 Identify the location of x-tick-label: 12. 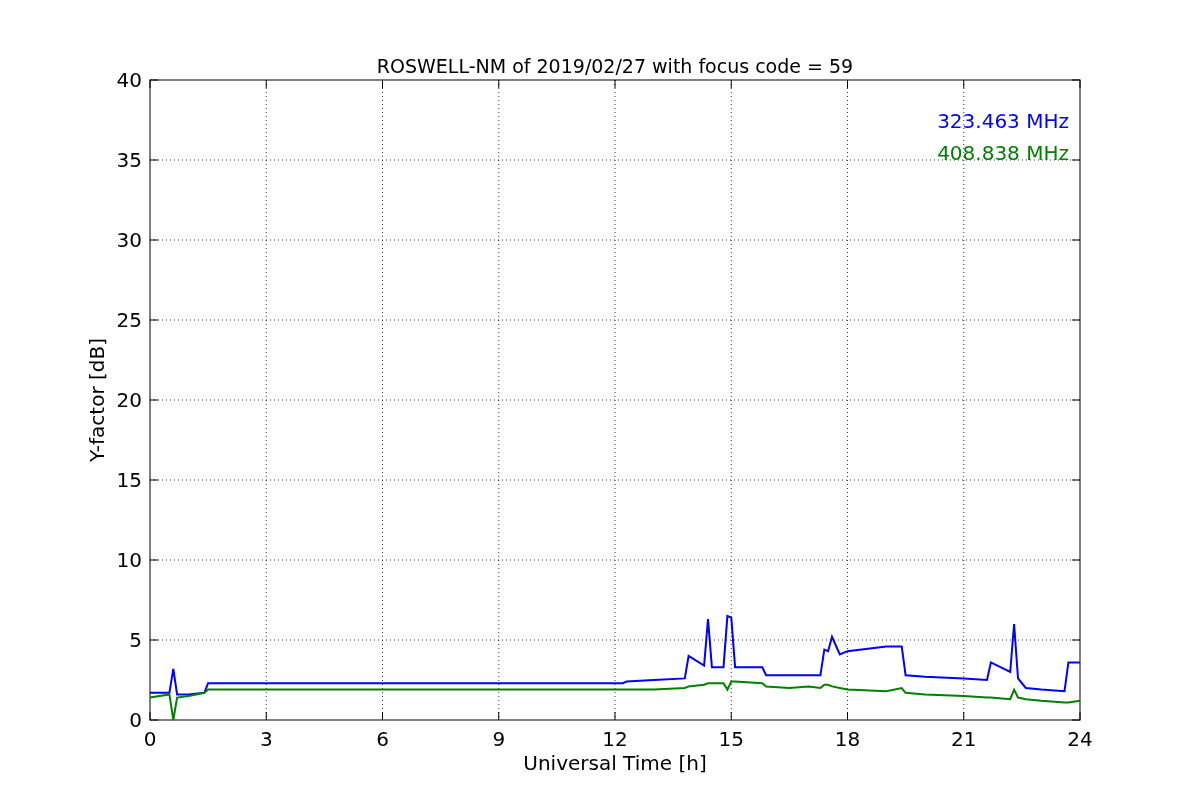
(615, 739).